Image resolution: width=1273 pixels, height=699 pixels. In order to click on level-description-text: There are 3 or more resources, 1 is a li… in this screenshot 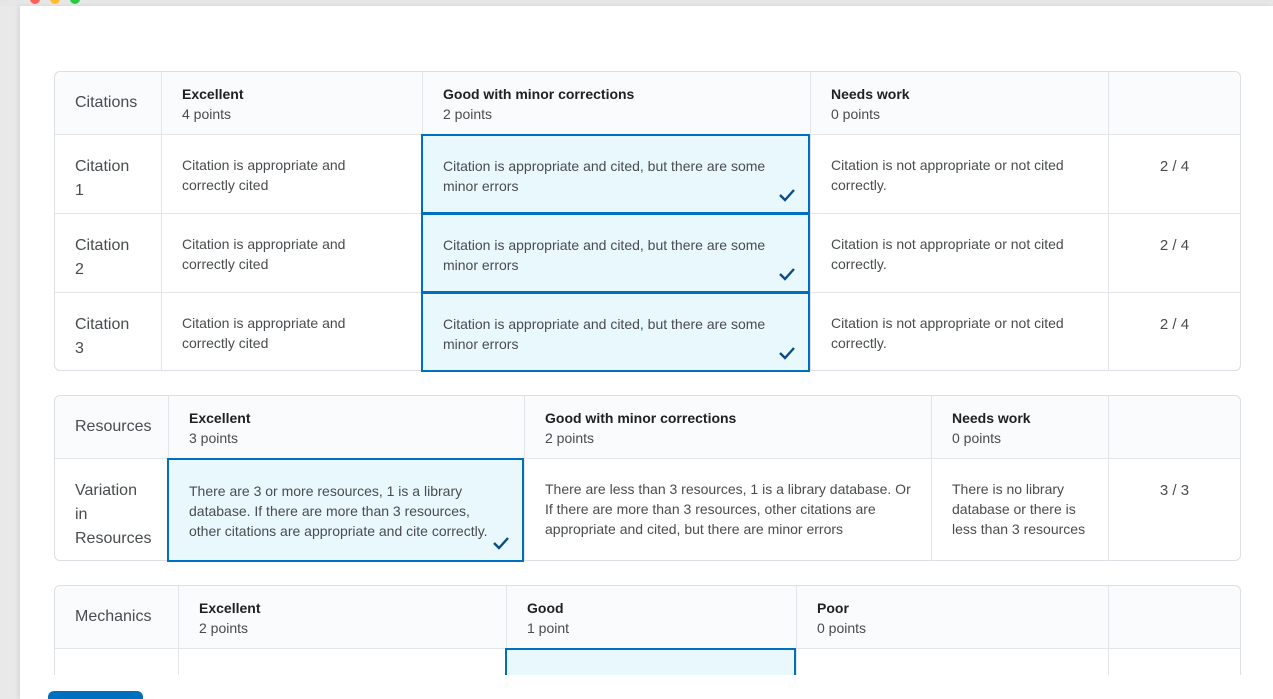, I will do `click(338, 511)`.